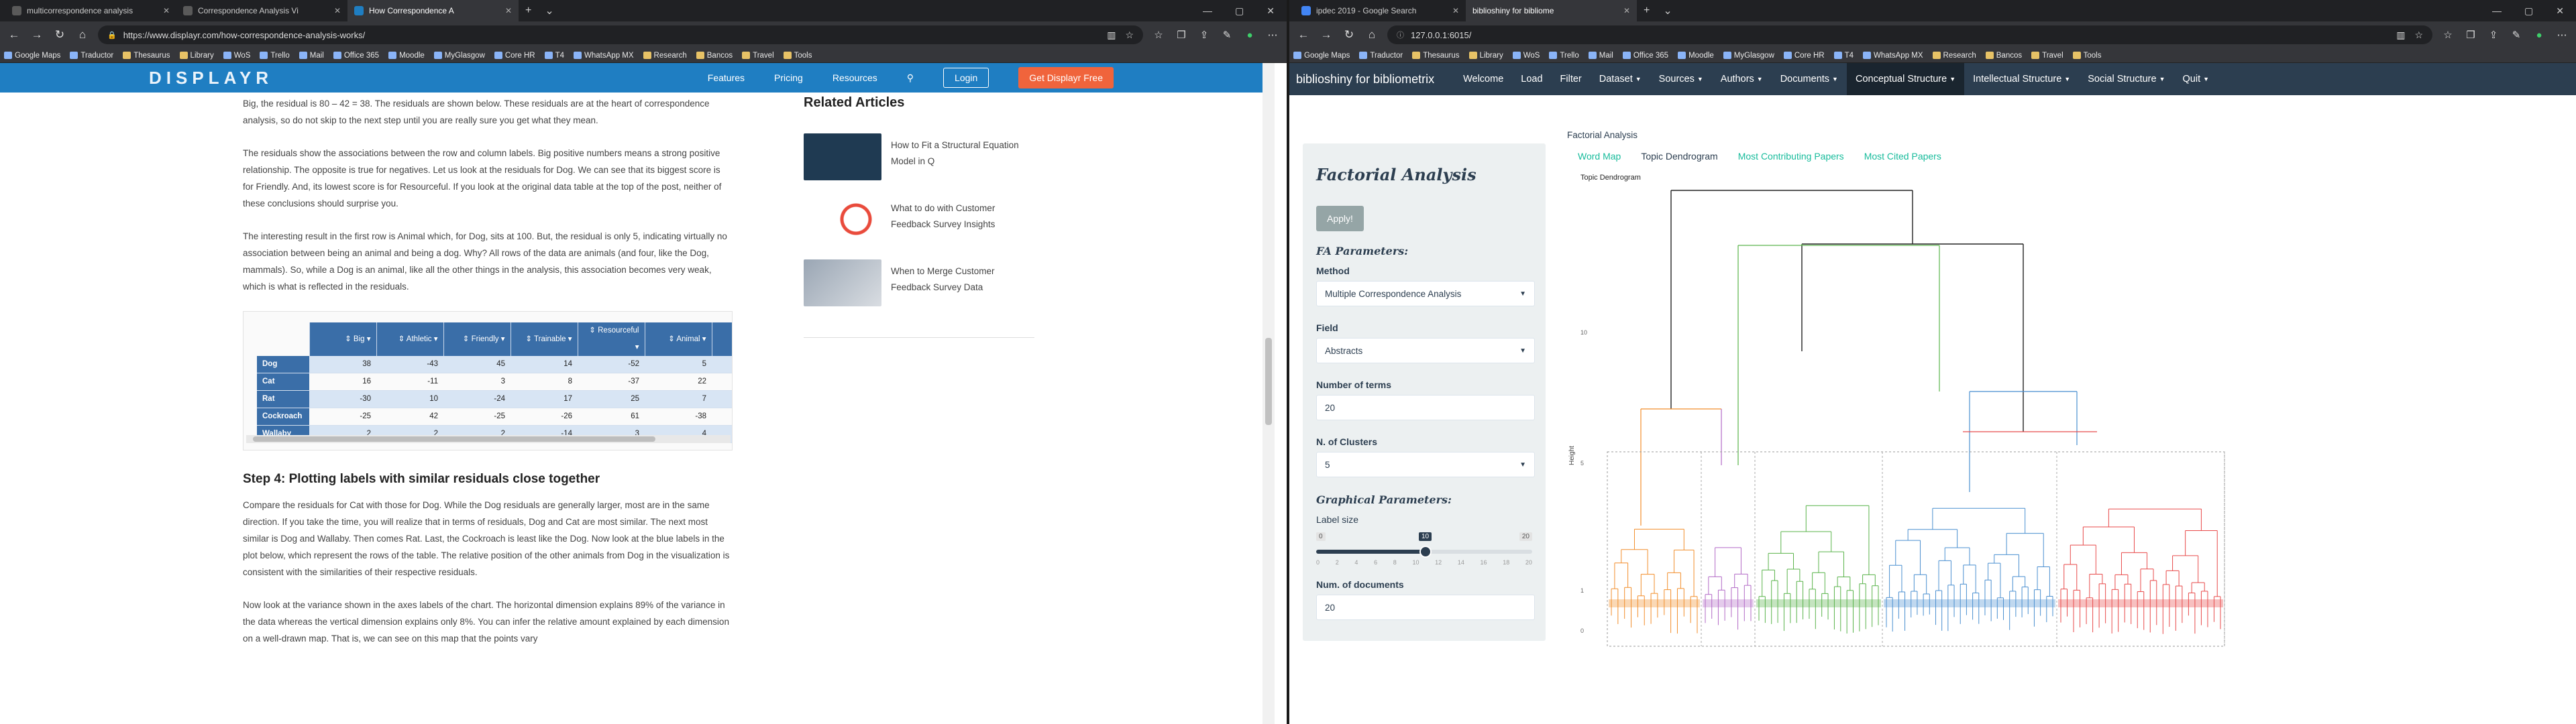 The width and height of the screenshot is (2576, 724). I want to click on tab-most-contributing-papers: Most Contributing Papers, so click(1791, 156).